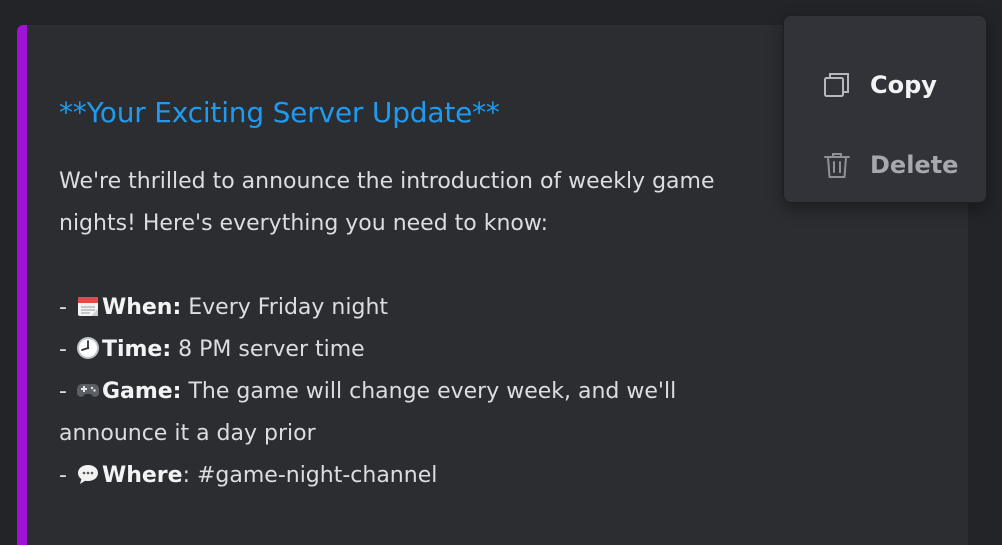 Image resolution: width=1002 pixels, height=545 pixels. I want to click on item-value: 8 PM server time, so click(268, 349).